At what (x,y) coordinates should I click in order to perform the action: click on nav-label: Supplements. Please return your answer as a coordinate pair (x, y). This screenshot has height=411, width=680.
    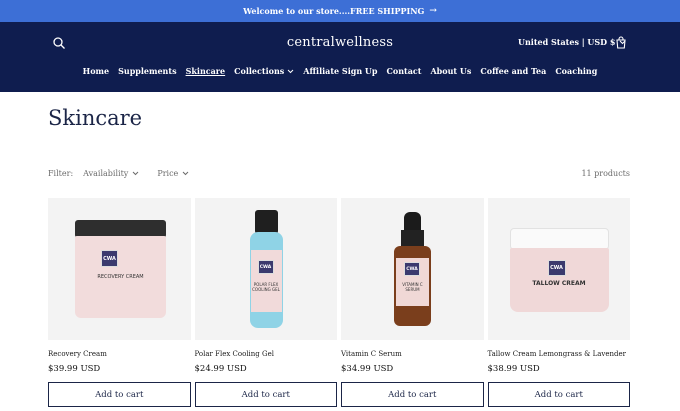
    Looking at the image, I should click on (147, 71).